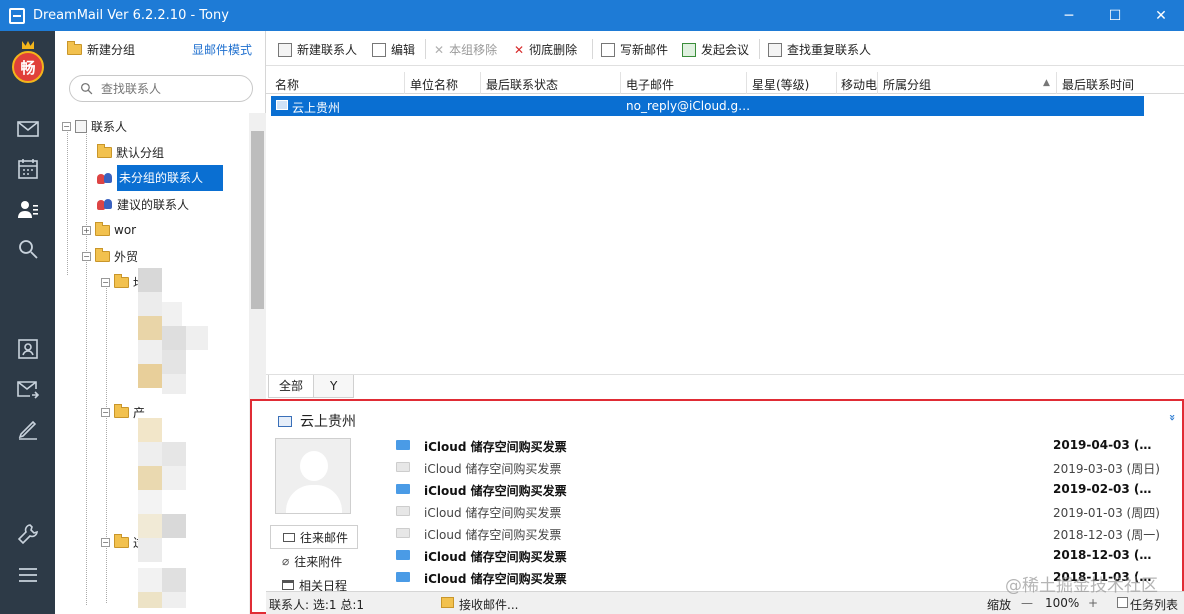 The width and height of the screenshot is (1184, 614). Describe the element at coordinates (1027, 603) in the screenshot. I see `zoom-out-button: —` at that location.